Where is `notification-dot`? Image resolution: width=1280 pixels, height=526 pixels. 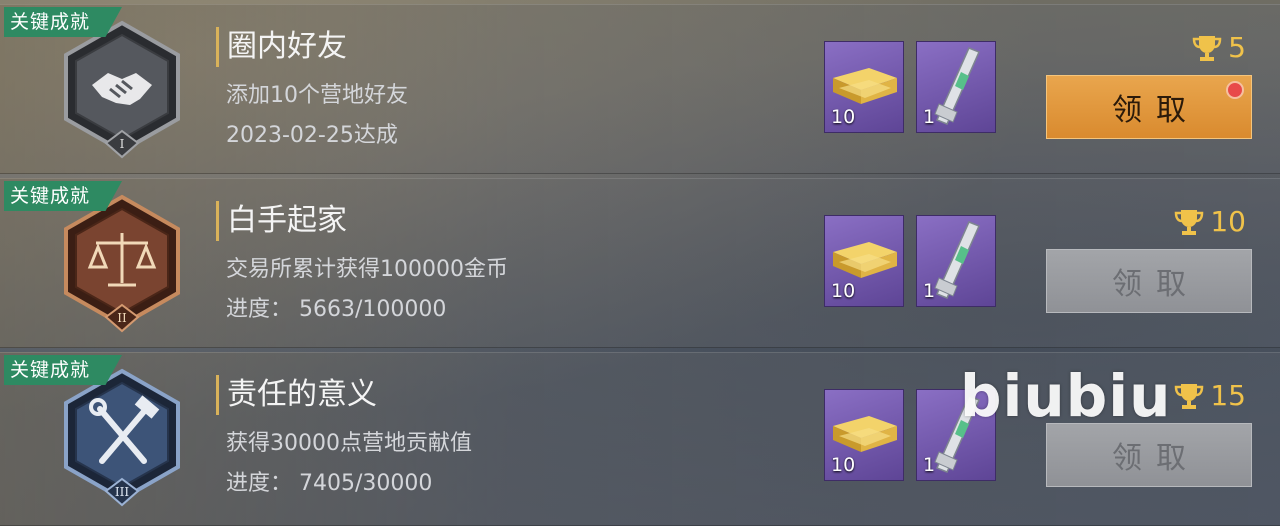 notification-dot is located at coordinates (1235, 90).